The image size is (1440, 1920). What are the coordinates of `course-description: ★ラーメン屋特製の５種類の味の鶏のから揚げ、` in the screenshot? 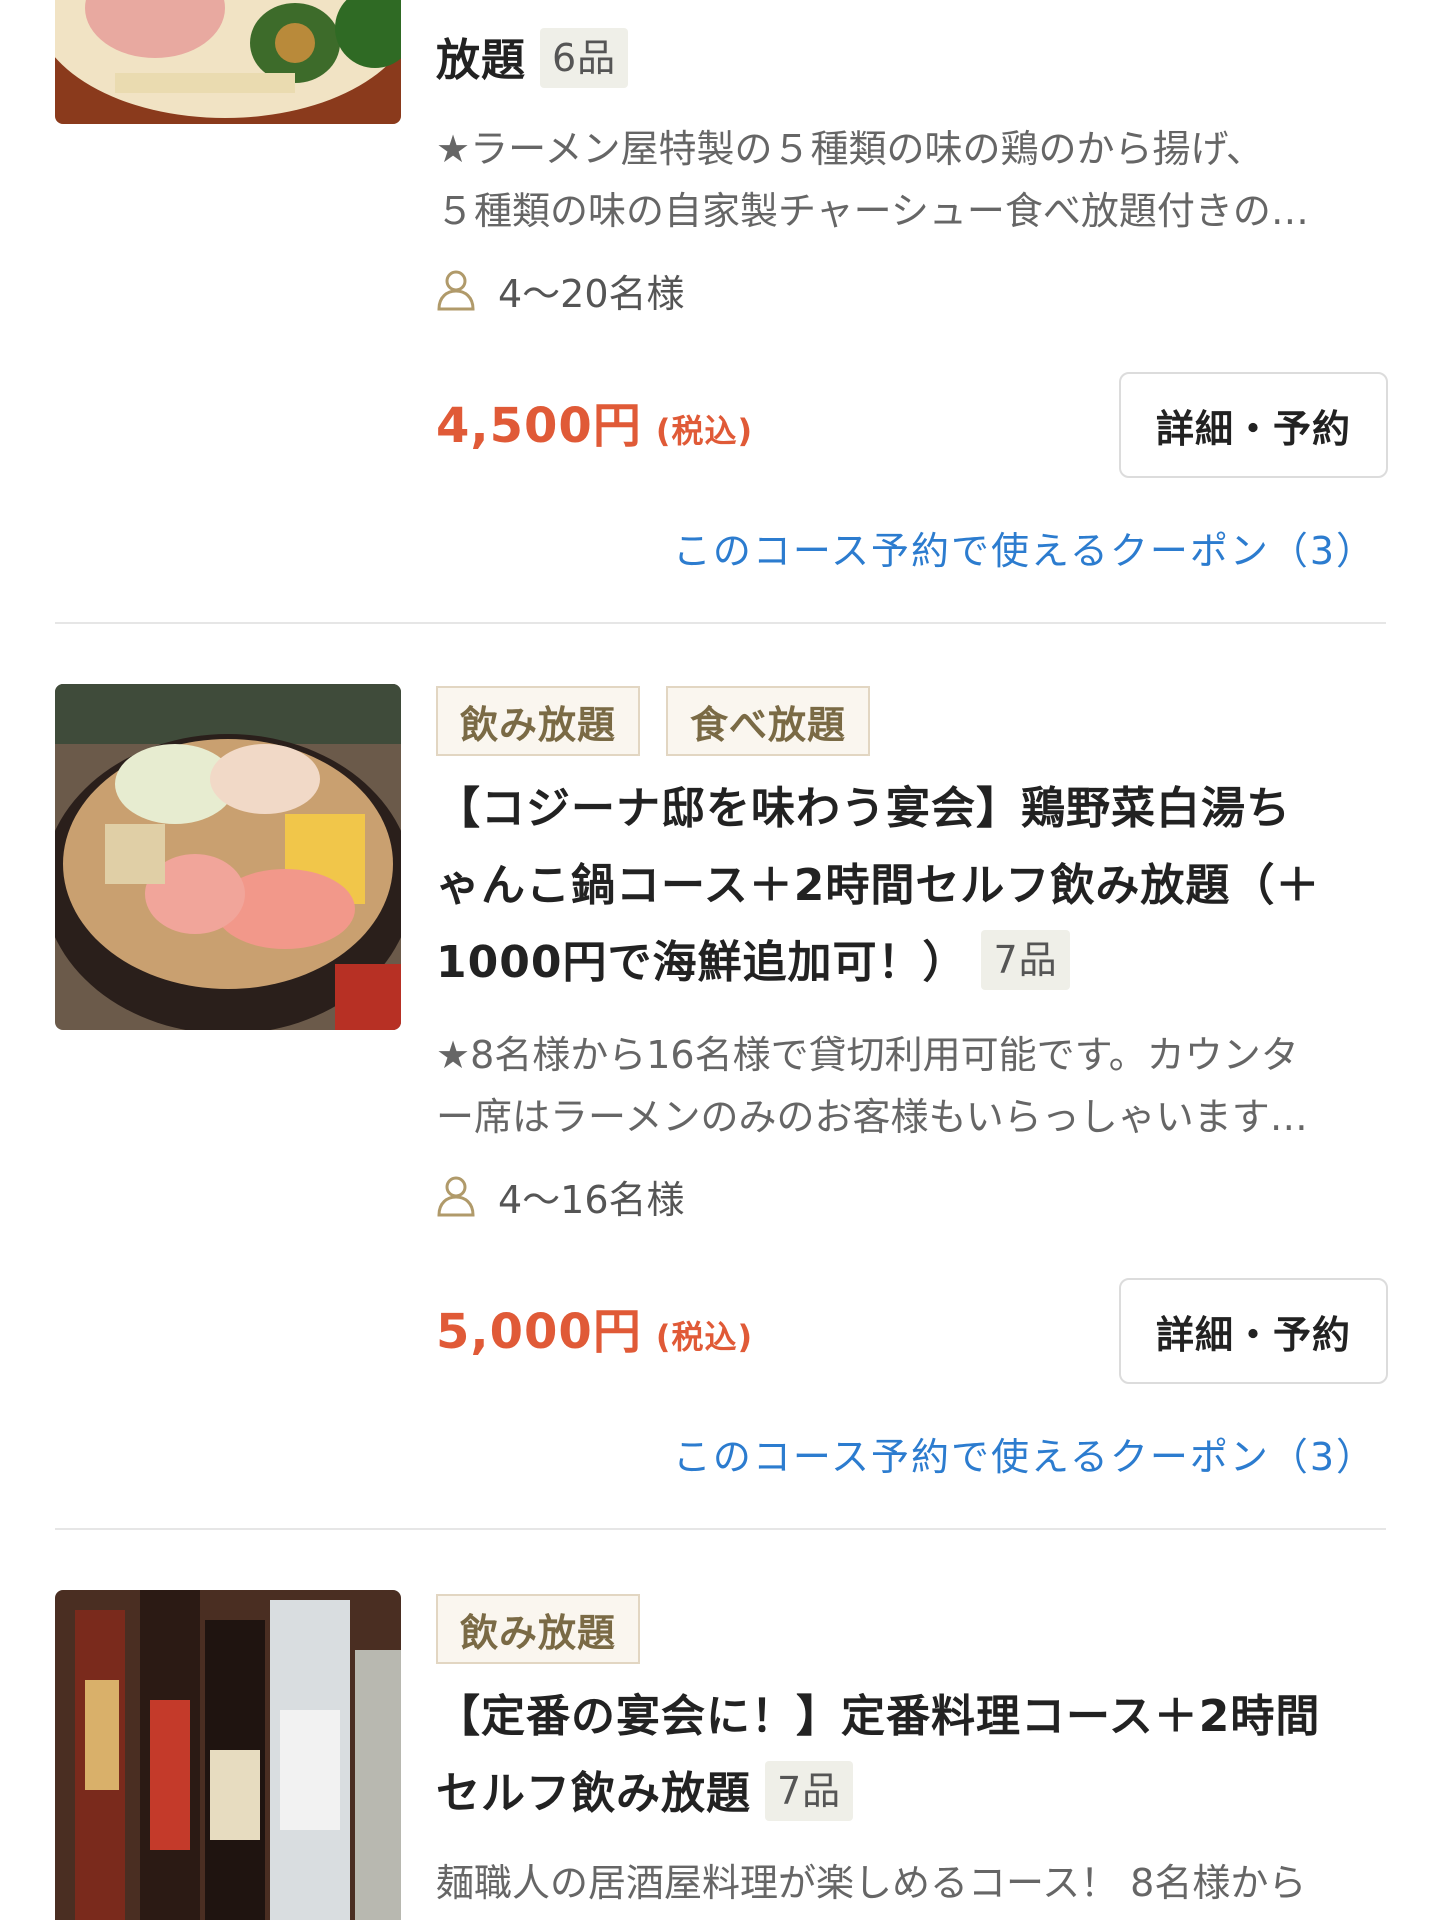 It's located at (850, 149).